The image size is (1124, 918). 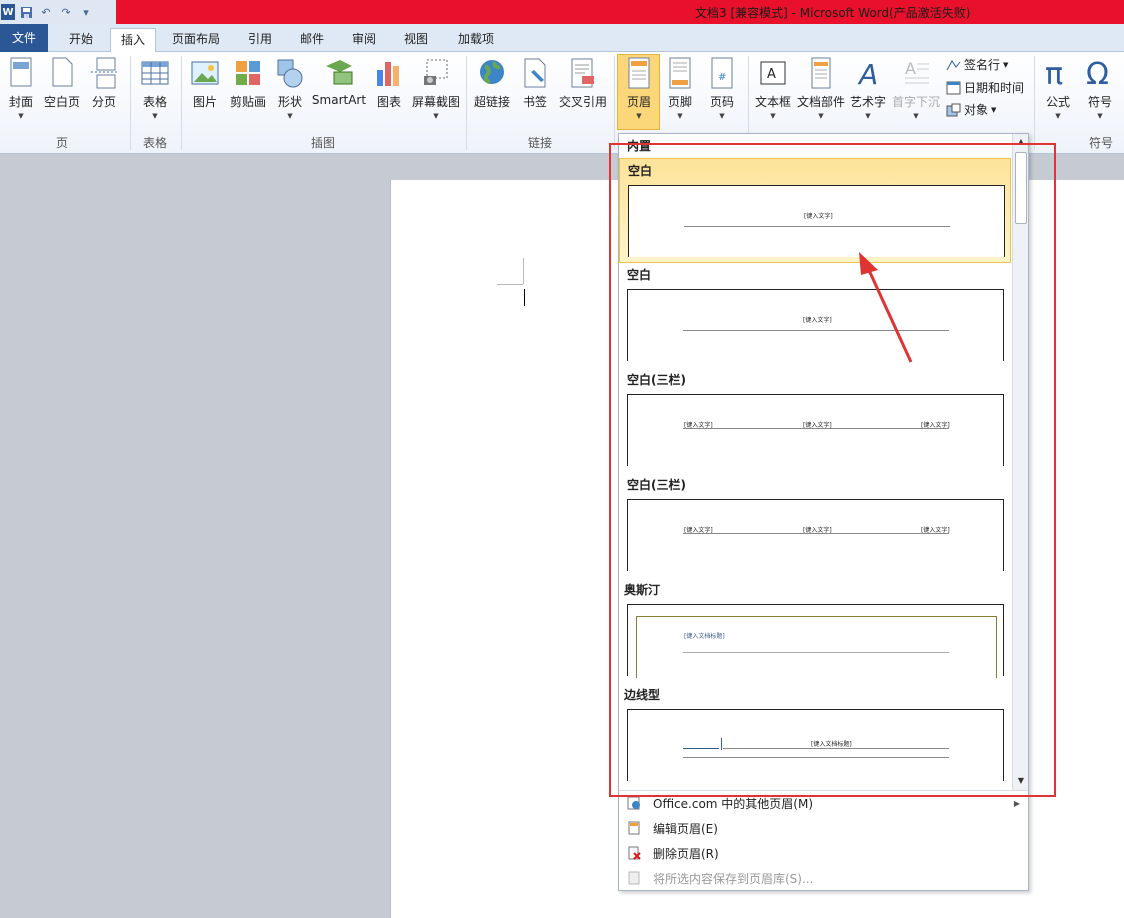 What do you see at coordinates (388, 102) in the screenshot?
I see `chart-label: 图表` at bounding box center [388, 102].